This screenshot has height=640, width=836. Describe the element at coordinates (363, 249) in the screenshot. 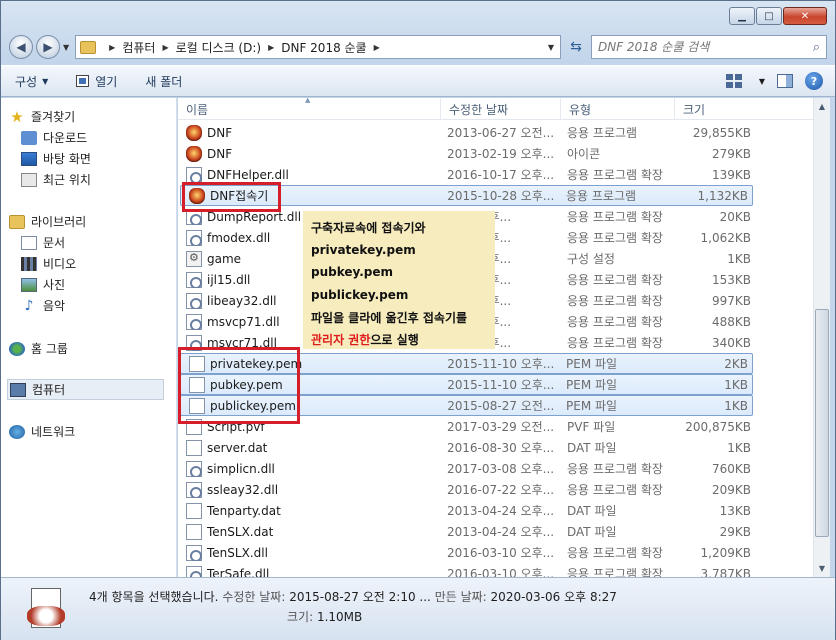

I see `note-line: privatekey.pem` at that location.